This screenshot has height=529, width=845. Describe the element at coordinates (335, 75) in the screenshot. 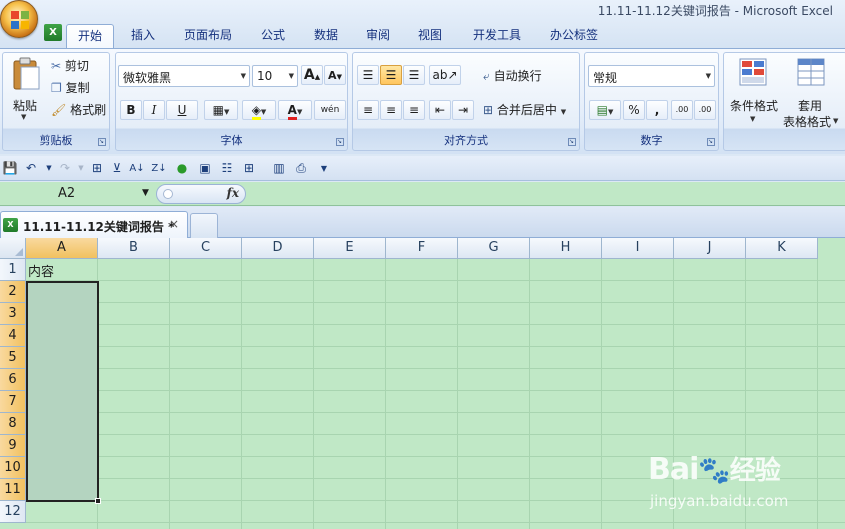

I see `shrink-font-button: A▼` at that location.